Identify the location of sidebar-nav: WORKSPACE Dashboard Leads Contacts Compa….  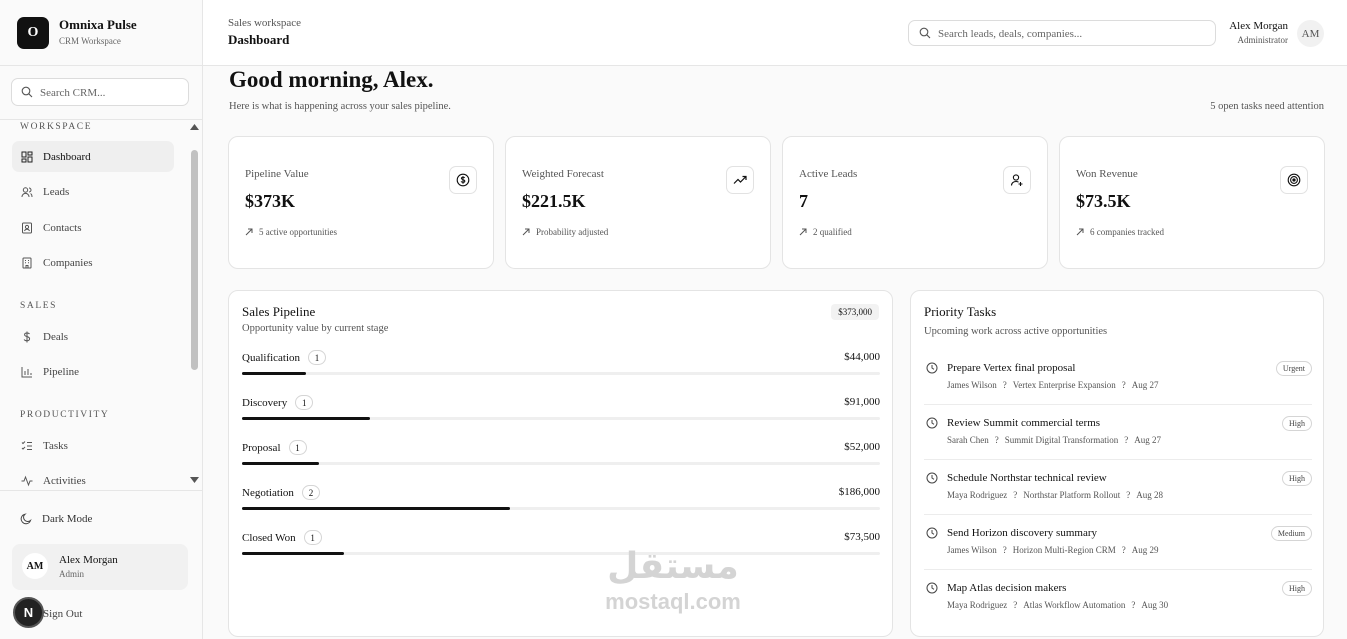
(101, 305).